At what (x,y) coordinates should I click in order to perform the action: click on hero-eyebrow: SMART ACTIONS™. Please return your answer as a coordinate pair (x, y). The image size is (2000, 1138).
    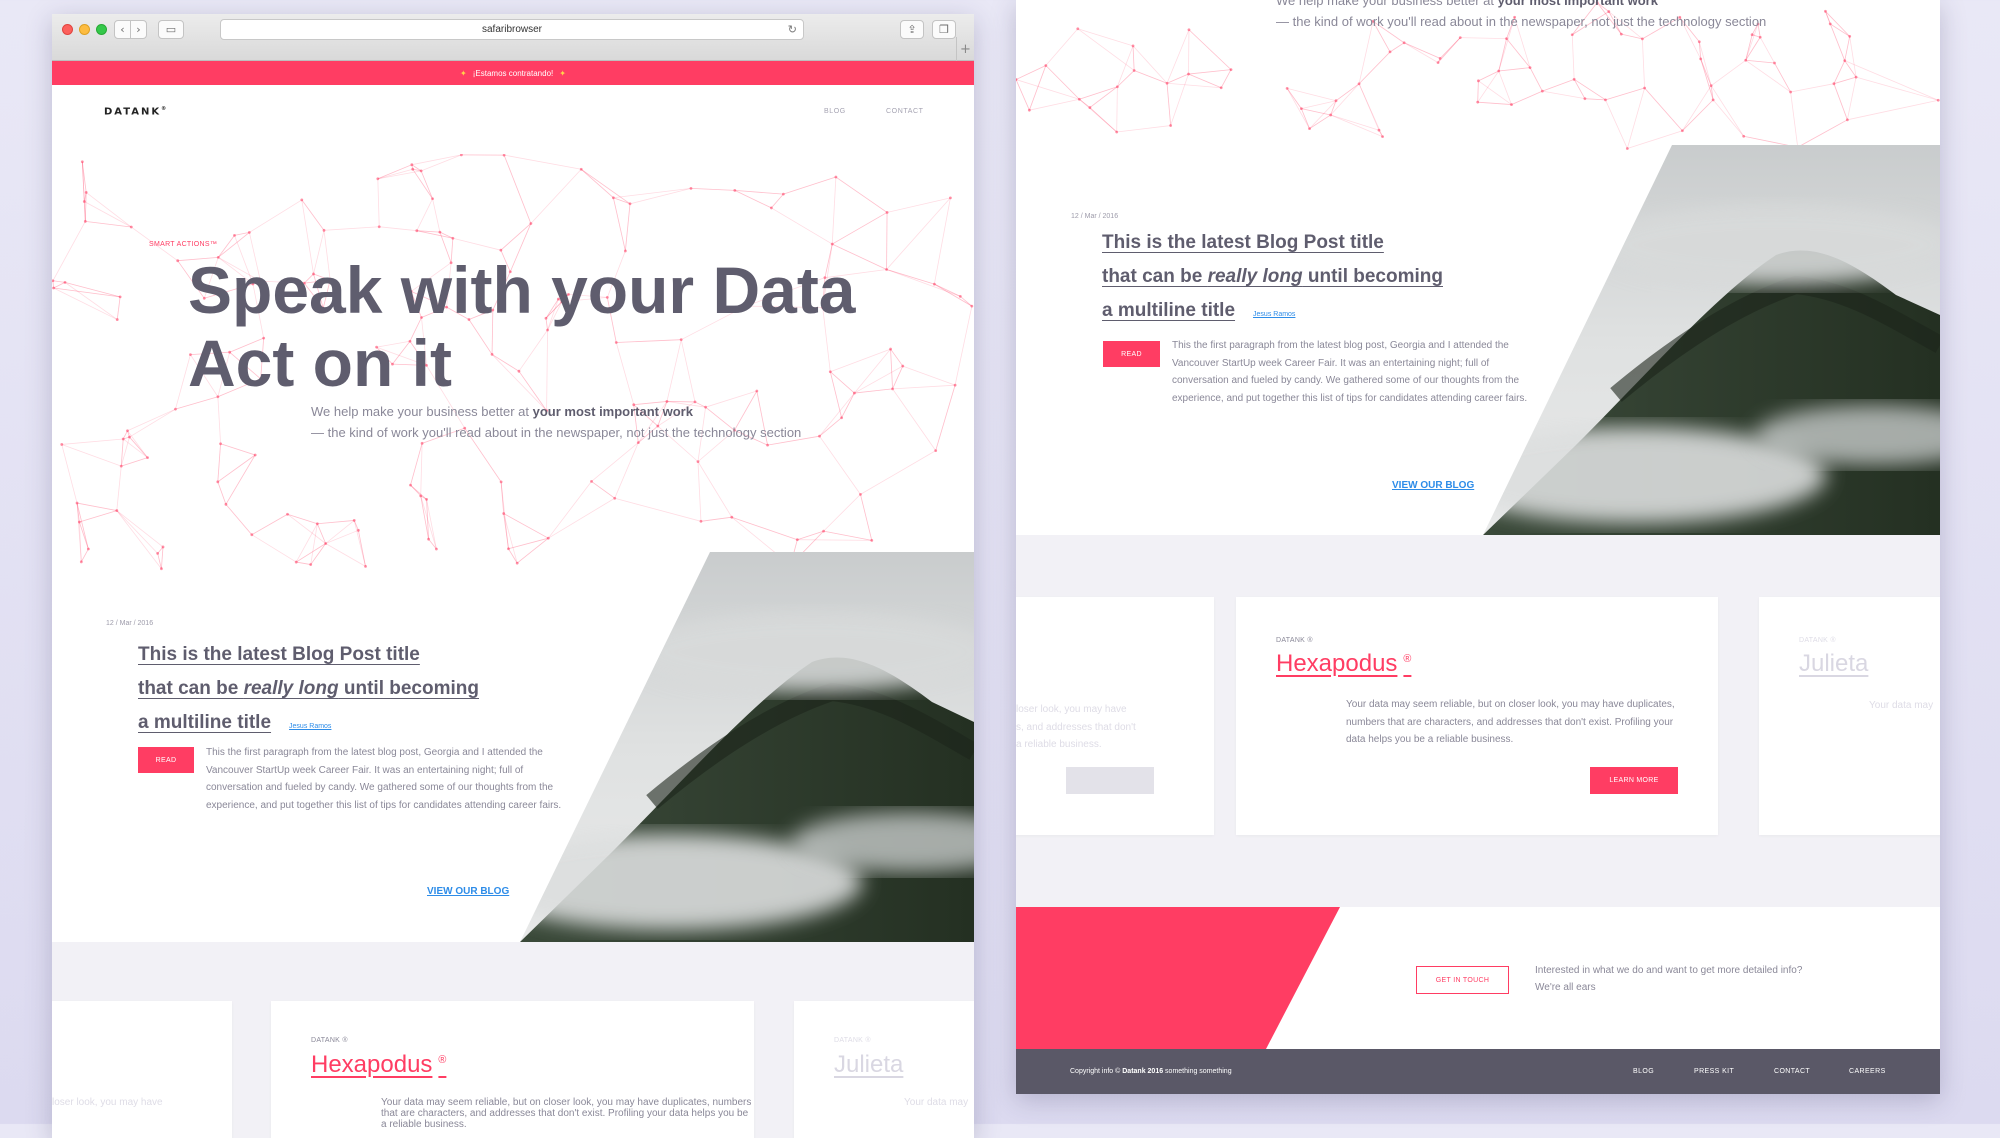
    Looking at the image, I should click on (183, 244).